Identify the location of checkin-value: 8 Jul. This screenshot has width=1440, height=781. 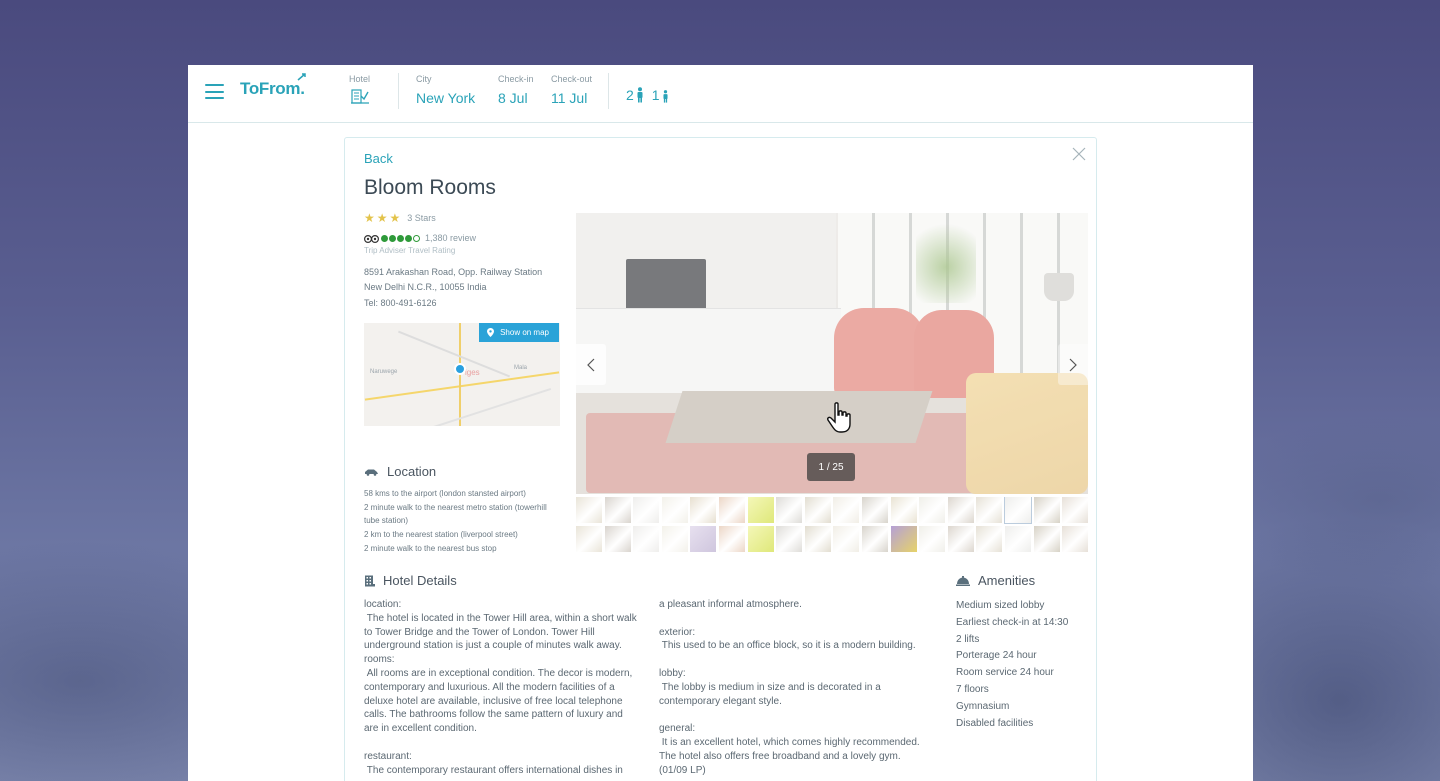
(513, 98).